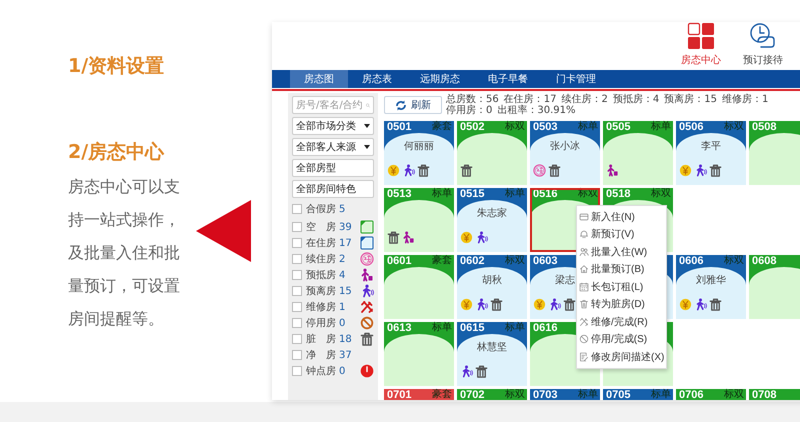 This screenshot has width=800, height=422. I want to click on room-card: 0703 标单, so click(565, 394).